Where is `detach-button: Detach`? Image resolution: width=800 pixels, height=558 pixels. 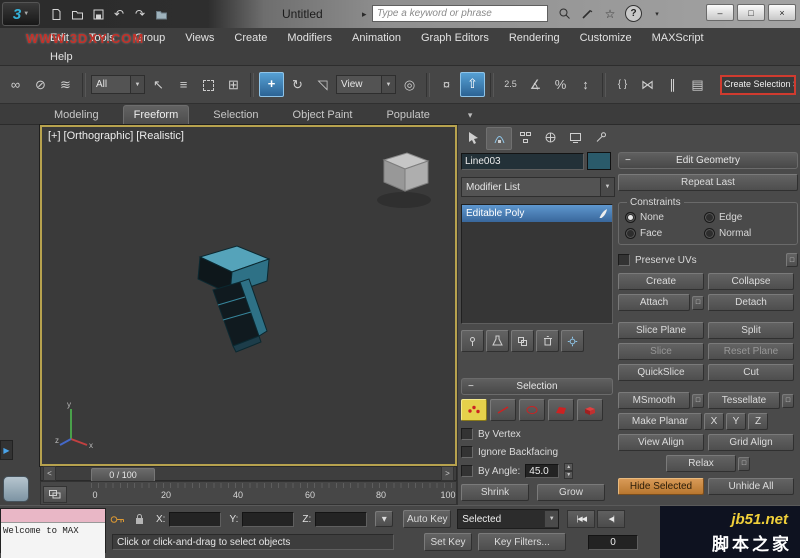 detach-button: Detach is located at coordinates (751, 302).